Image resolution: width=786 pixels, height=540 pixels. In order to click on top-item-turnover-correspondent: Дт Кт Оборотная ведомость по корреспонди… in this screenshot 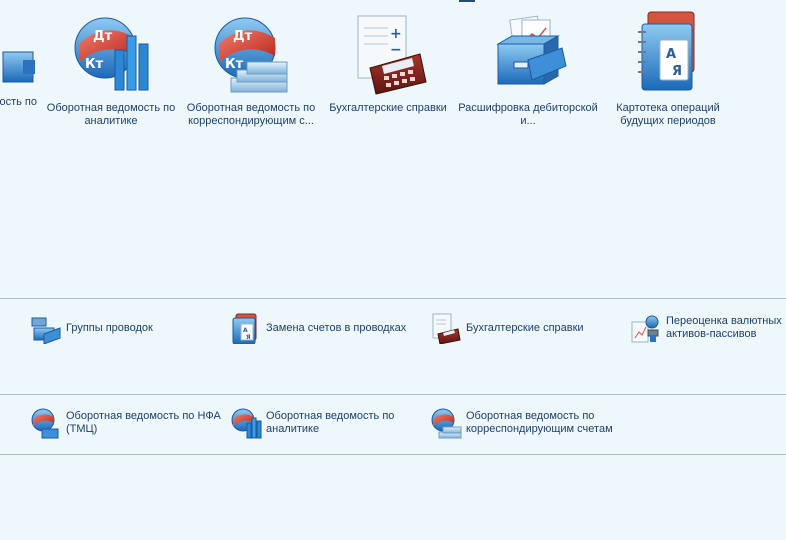, I will do `click(251, 69)`.